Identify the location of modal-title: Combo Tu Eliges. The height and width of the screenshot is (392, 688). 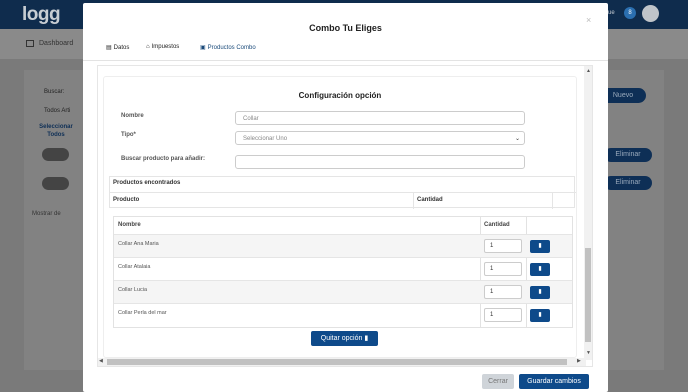
(345, 28).